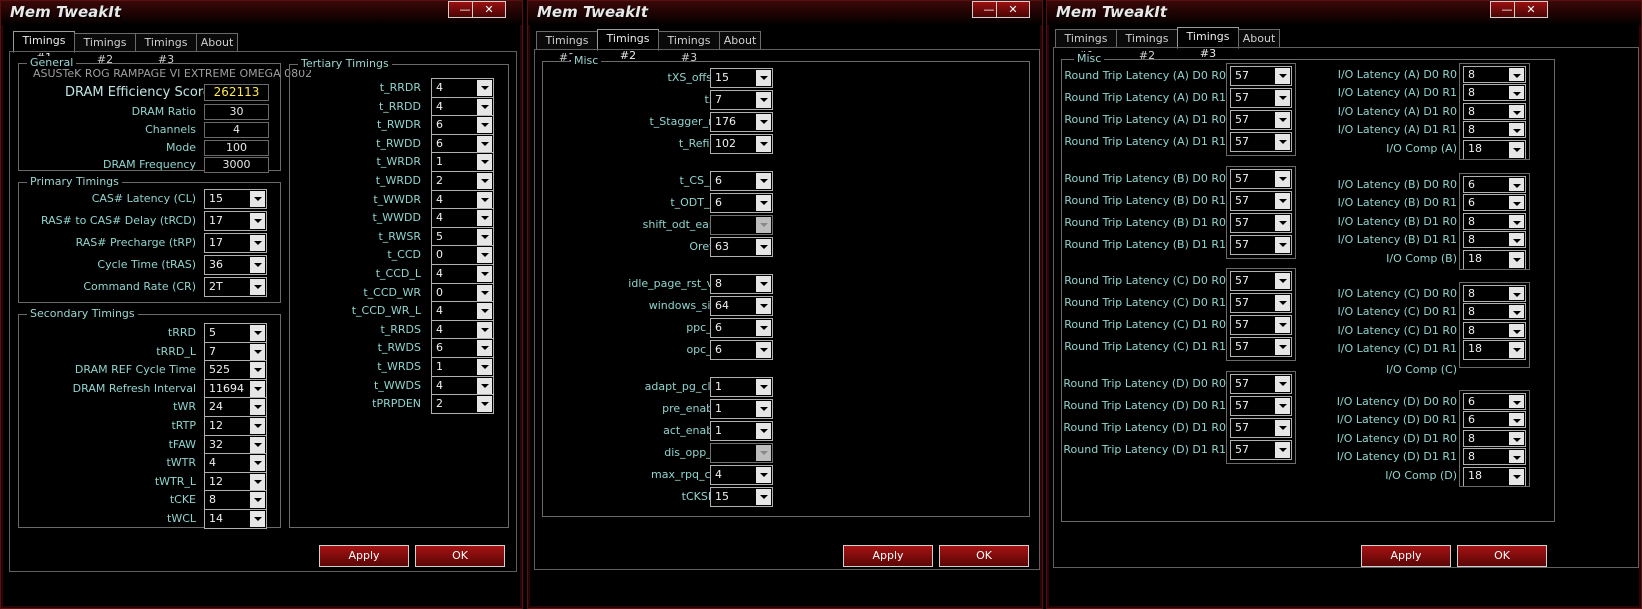  I want to click on combo-max-rpq-cas: 4, so click(741, 475).